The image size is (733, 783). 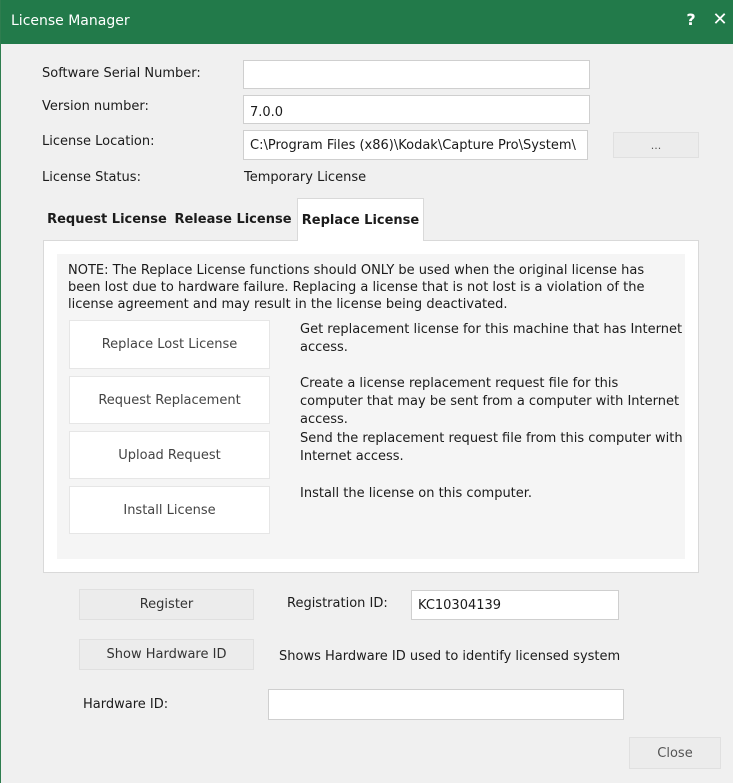 What do you see at coordinates (121, 73) in the screenshot?
I see `serial-number-label: Software Serial Number:` at bounding box center [121, 73].